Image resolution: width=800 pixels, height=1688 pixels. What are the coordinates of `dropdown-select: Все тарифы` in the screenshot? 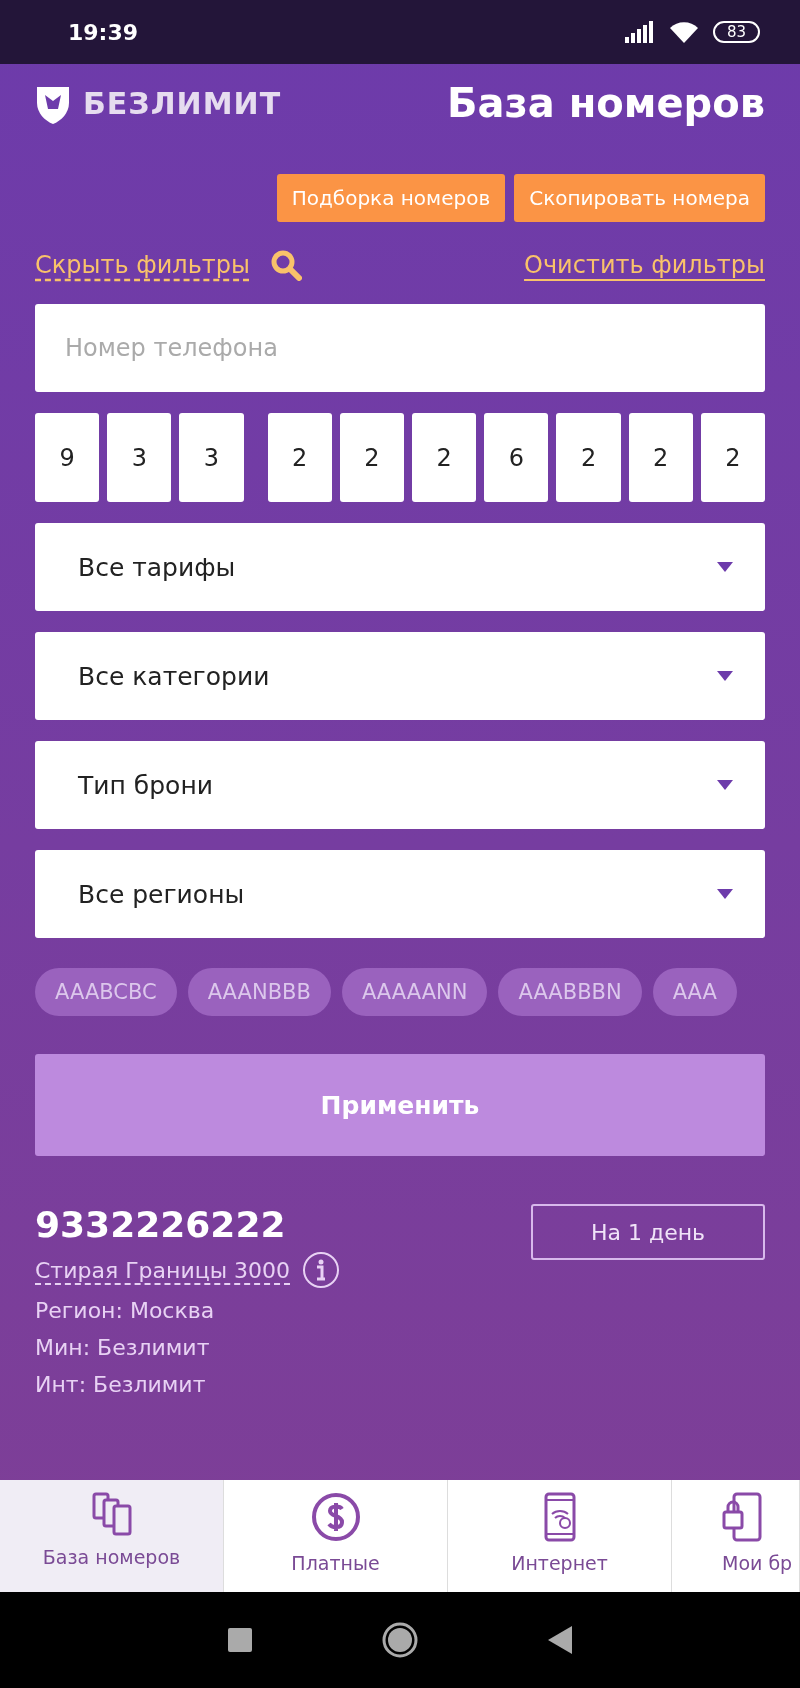 It's located at (400, 567).